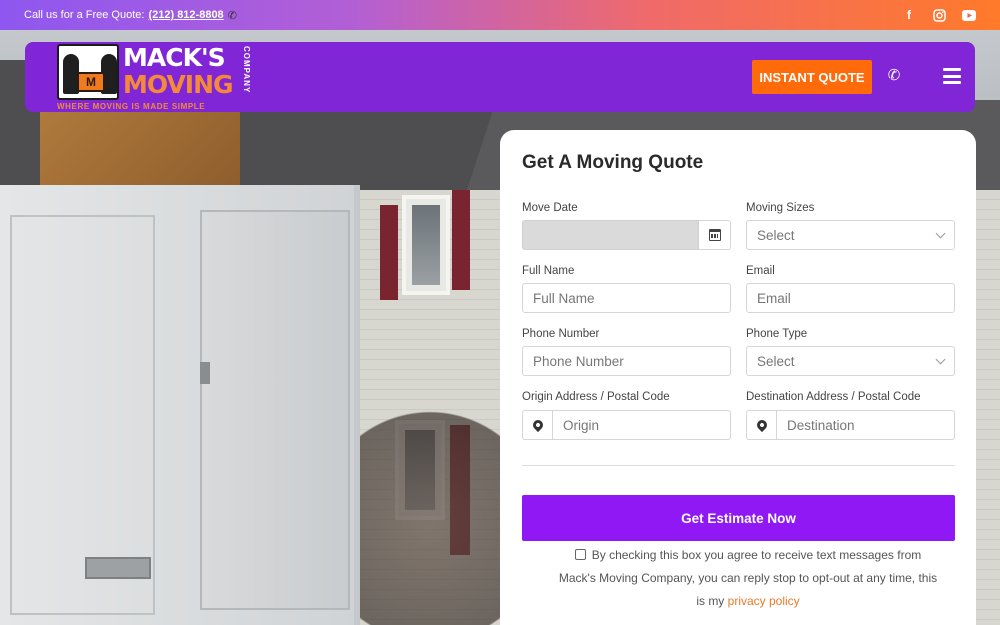 The height and width of the screenshot is (625, 1000). What do you see at coordinates (760, 271) in the screenshot?
I see `email-label: Email` at bounding box center [760, 271].